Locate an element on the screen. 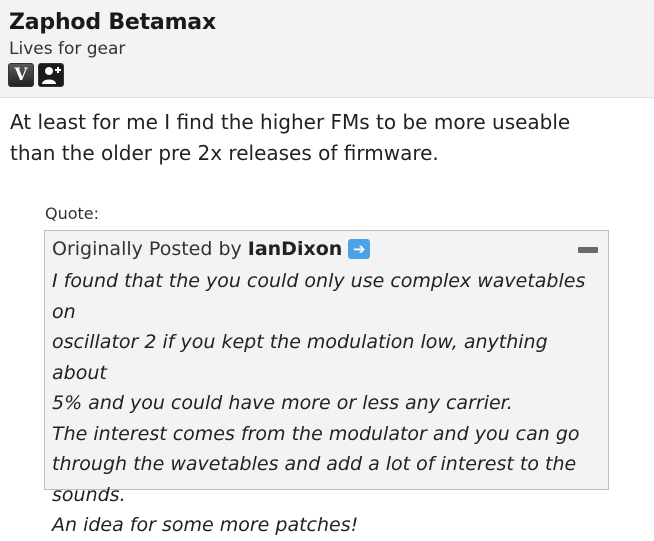  add-user-icon is located at coordinates (51, 75).